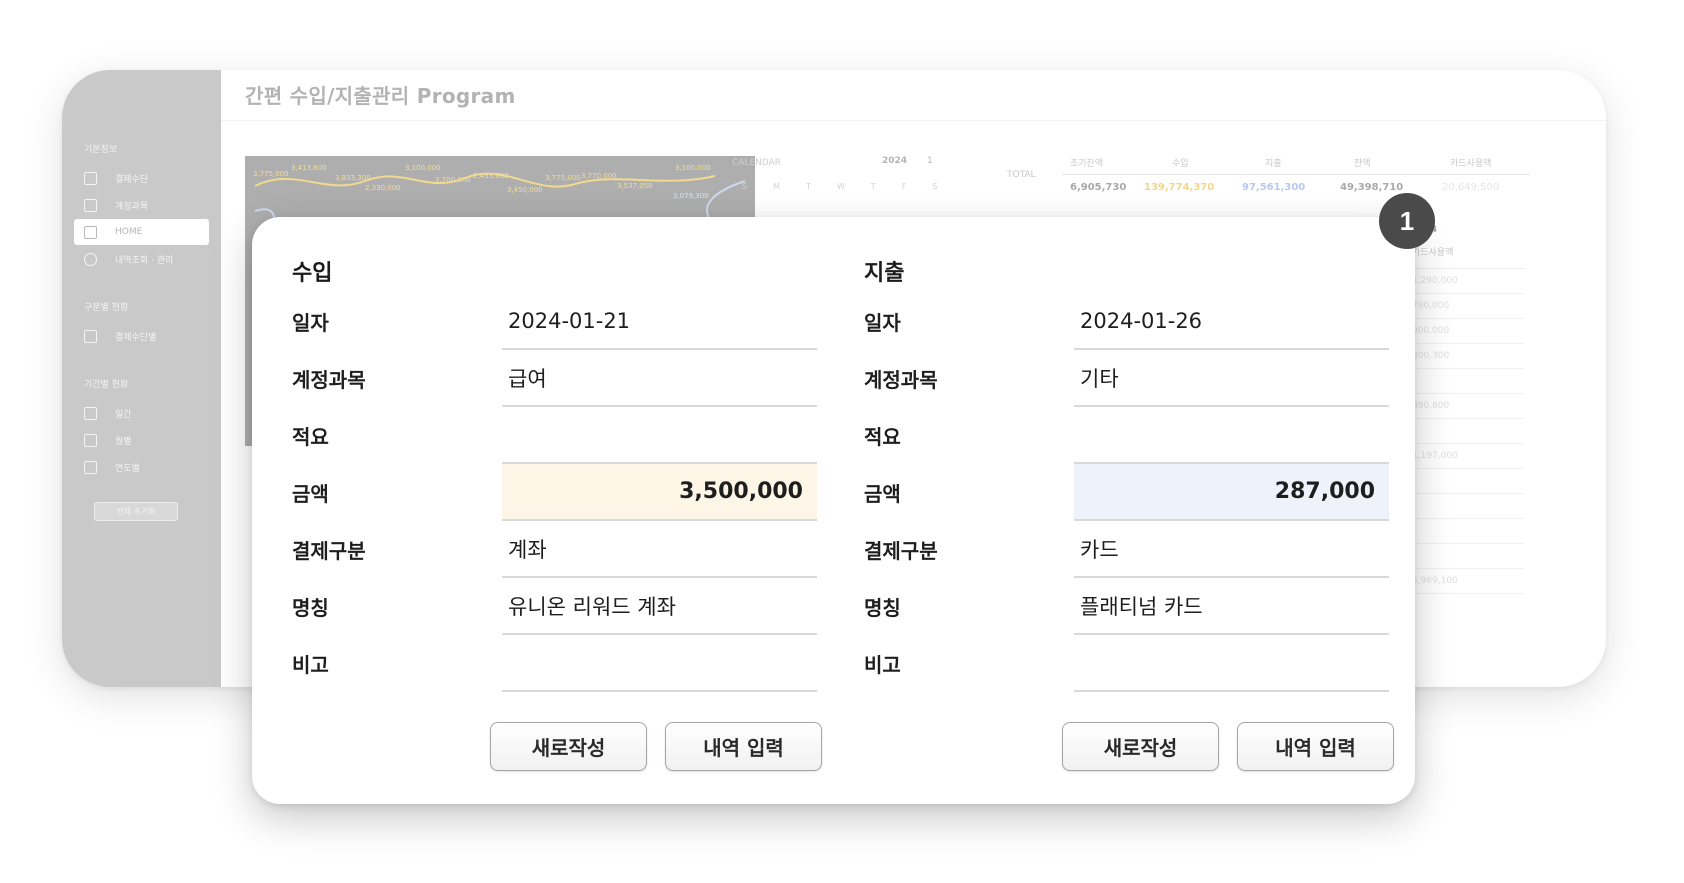  What do you see at coordinates (895, 161) in the screenshot?
I see `calendar-year: 2024` at bounding box center [895, 161].